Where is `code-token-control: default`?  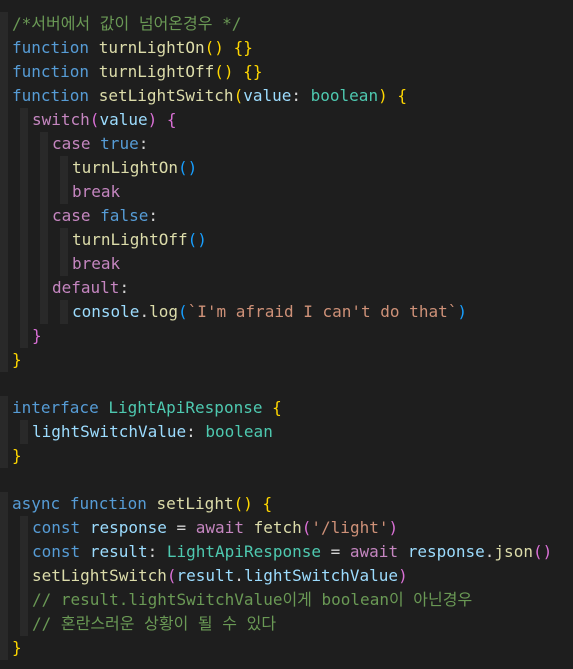 code-token-control: default is located at coordinates (86, 287).